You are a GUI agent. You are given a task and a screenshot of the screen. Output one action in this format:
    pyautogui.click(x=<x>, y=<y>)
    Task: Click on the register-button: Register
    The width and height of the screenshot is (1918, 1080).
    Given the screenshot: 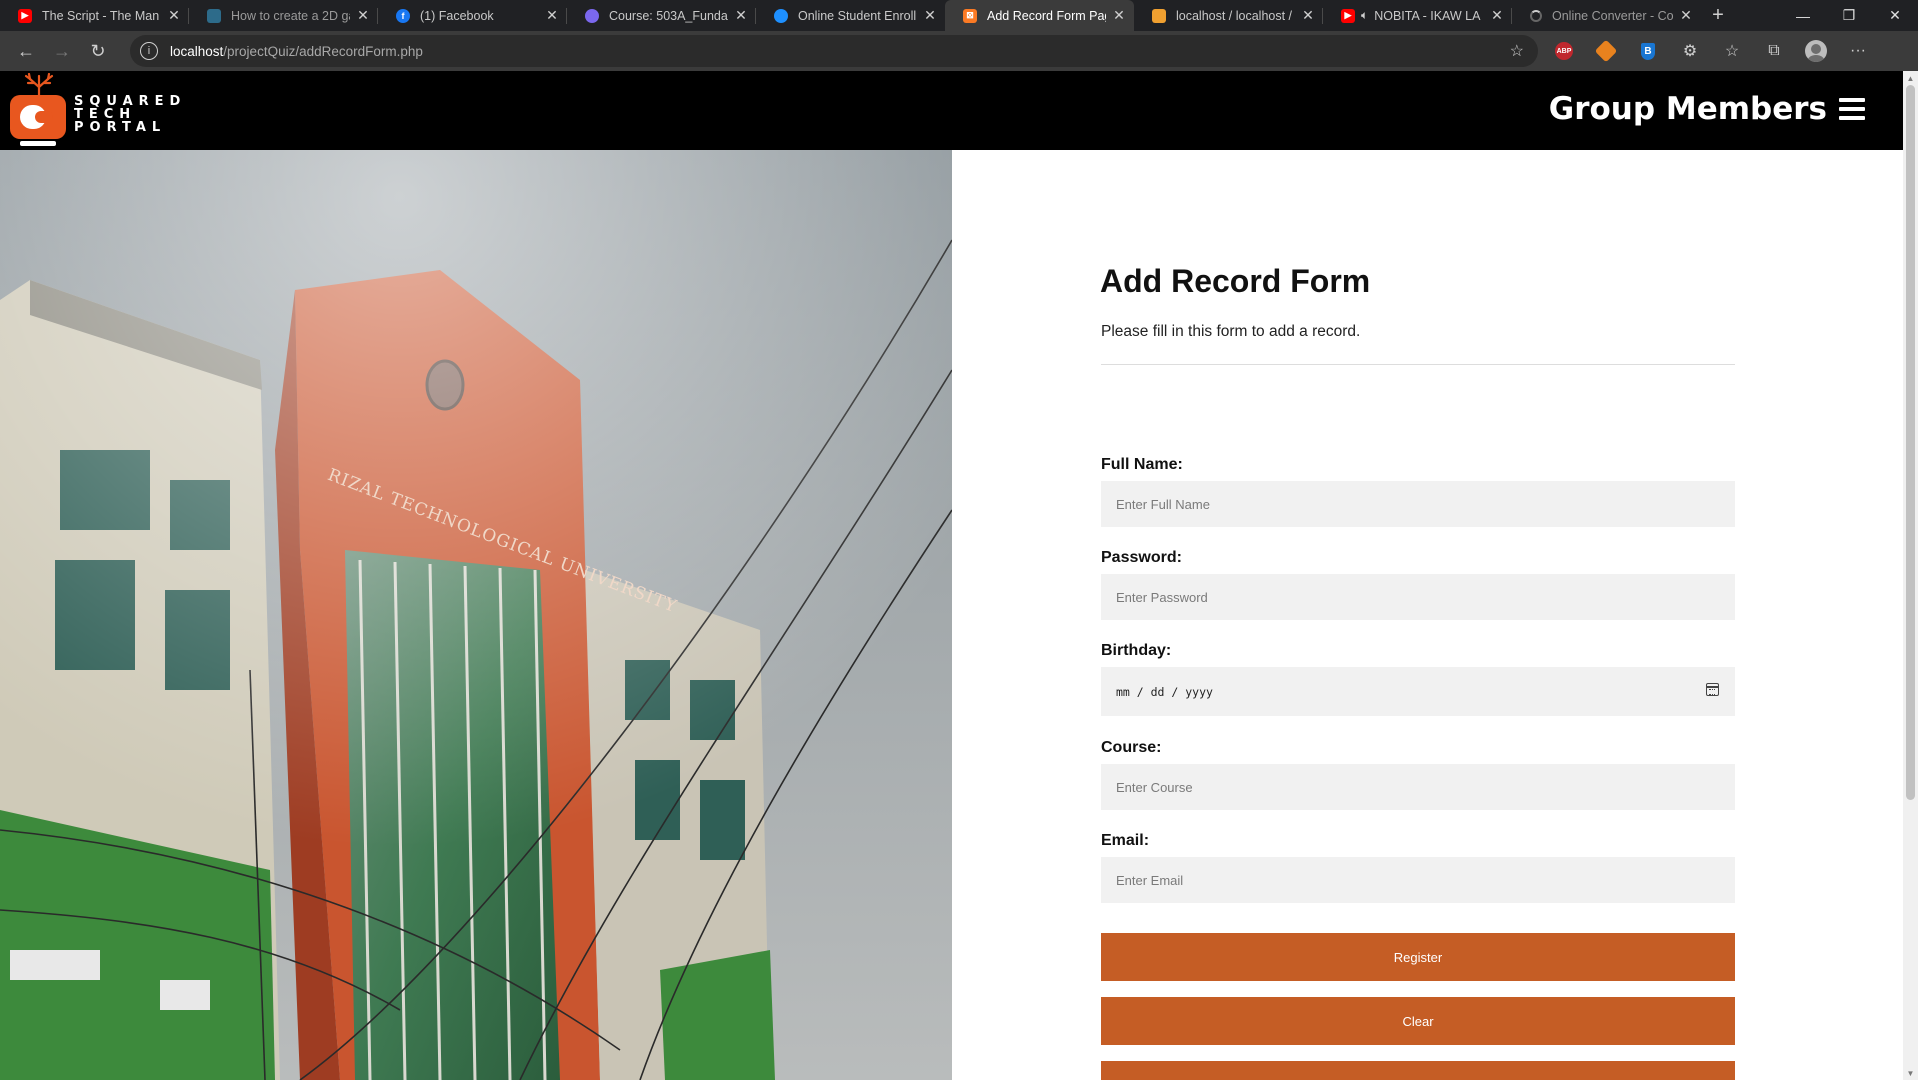 What is the action you would take?
    pyautogui.click(x=1418, y=957)
    